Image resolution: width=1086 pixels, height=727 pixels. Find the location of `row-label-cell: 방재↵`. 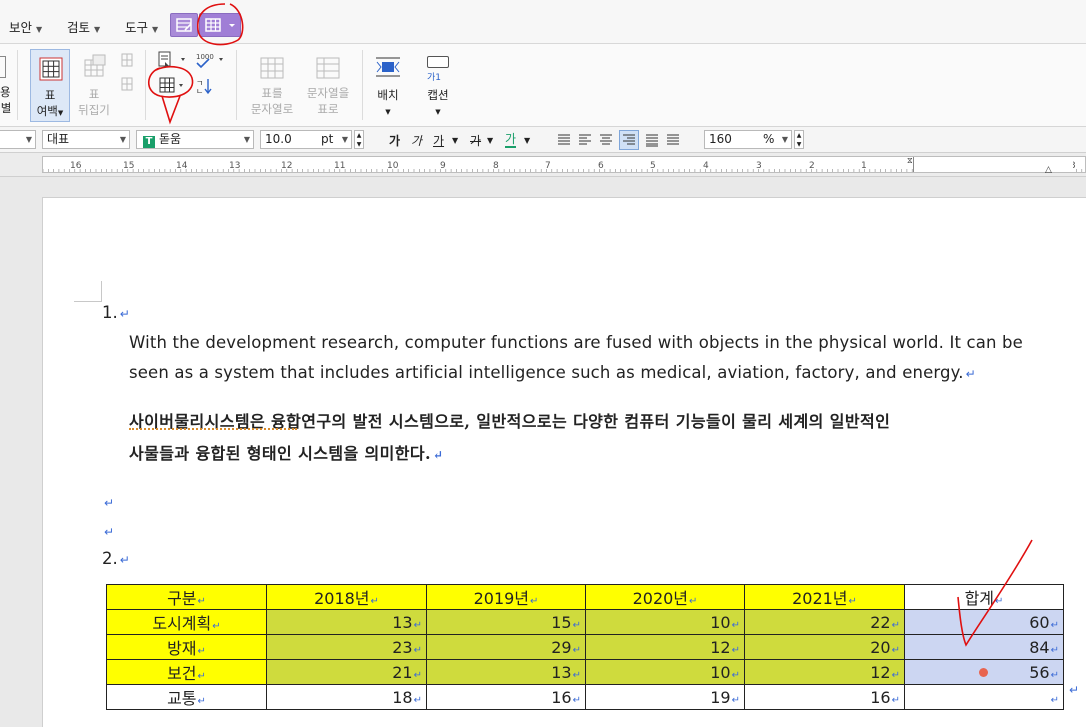

row-label-cell: 방재↵ is located at coordinates (186, 647).